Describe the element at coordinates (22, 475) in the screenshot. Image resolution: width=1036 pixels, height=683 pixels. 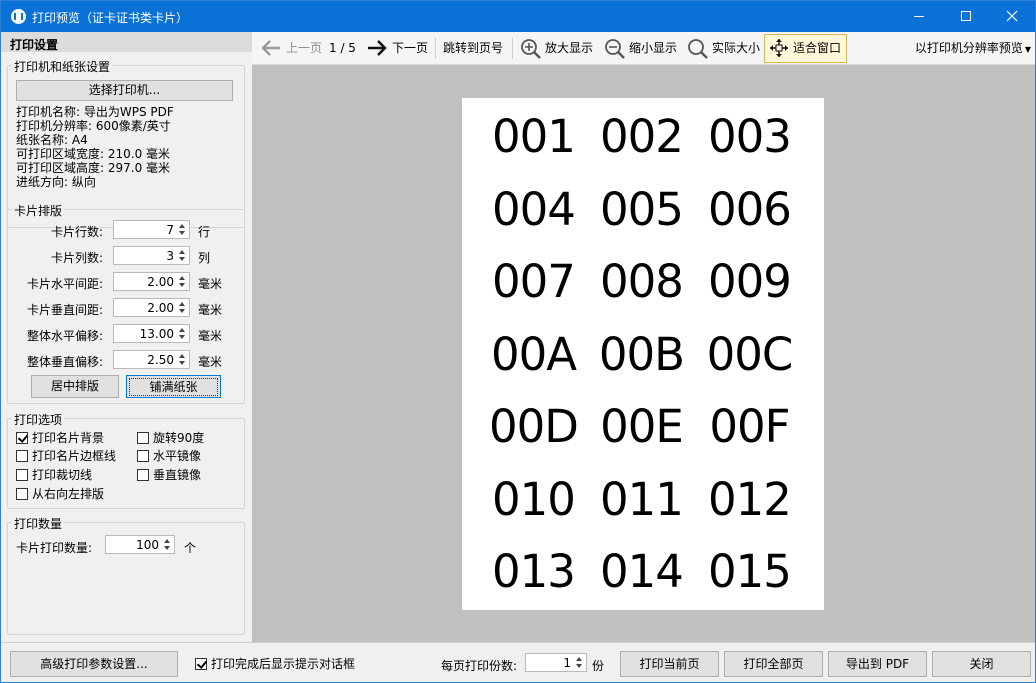
I see `print-cutline-box-icon` at that location.